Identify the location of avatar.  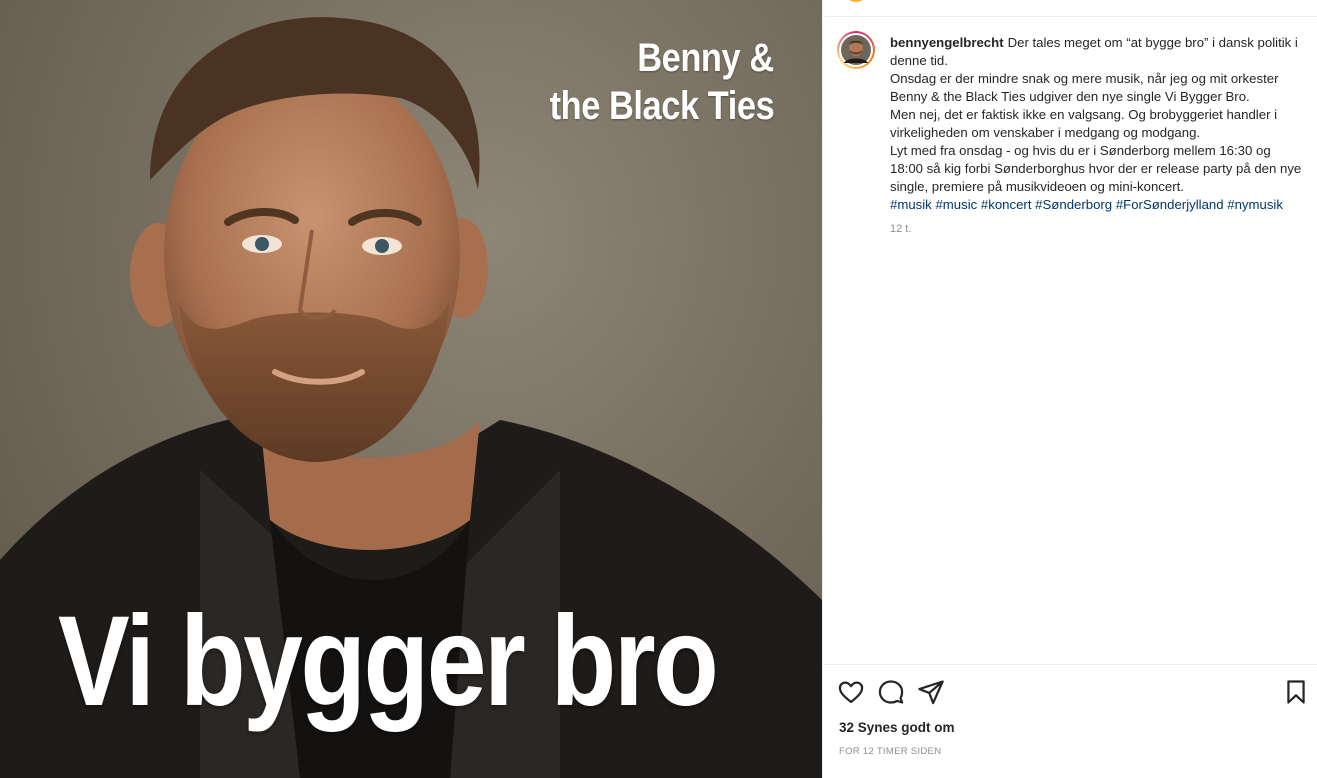
(856, 50).